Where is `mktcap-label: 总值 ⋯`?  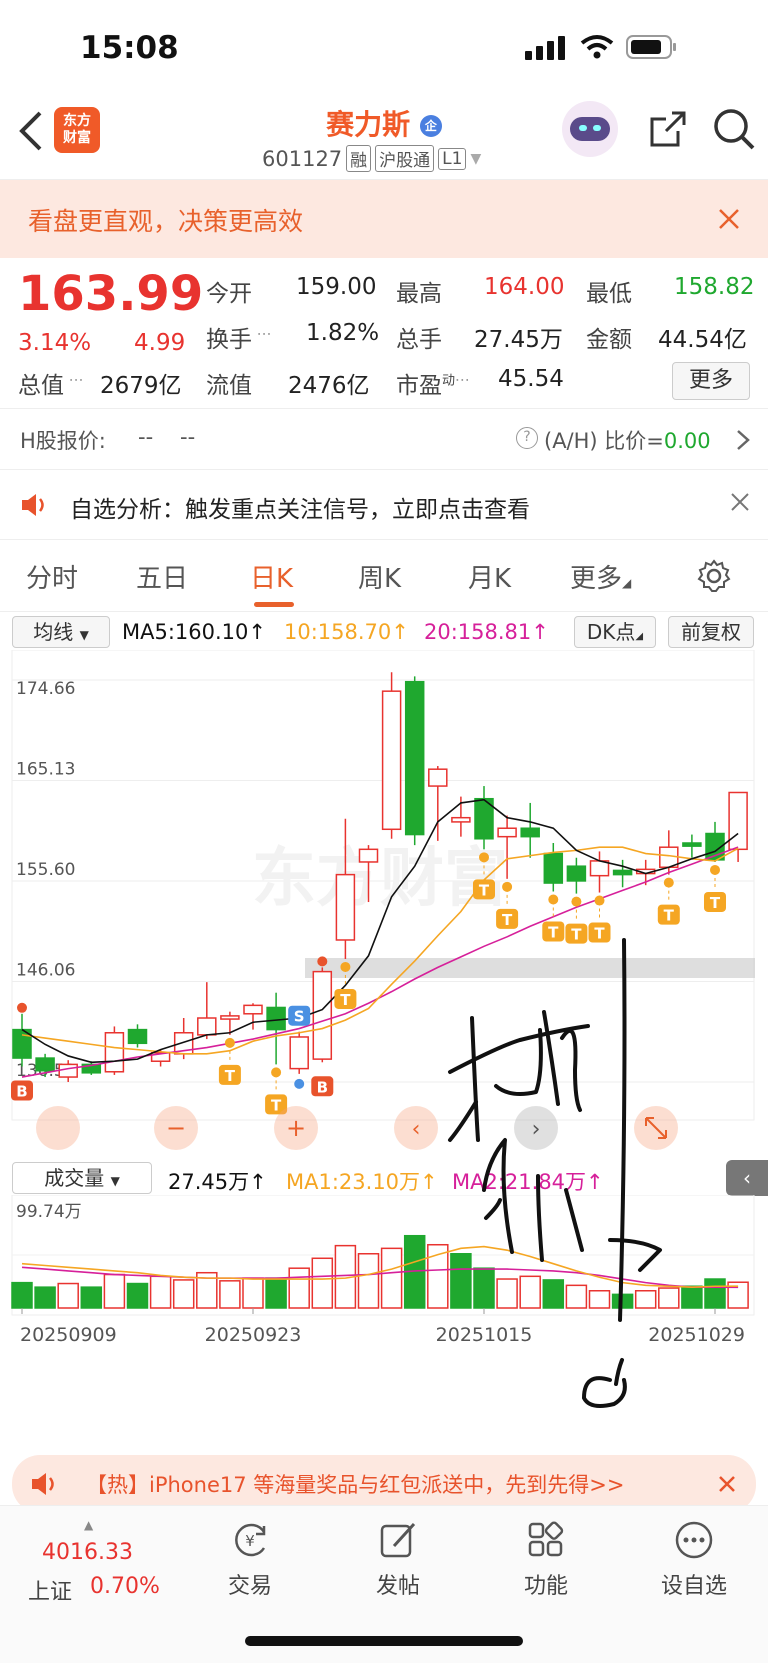
mktcap-label: 总值 ⋯ is located at coordinates (51, 384).